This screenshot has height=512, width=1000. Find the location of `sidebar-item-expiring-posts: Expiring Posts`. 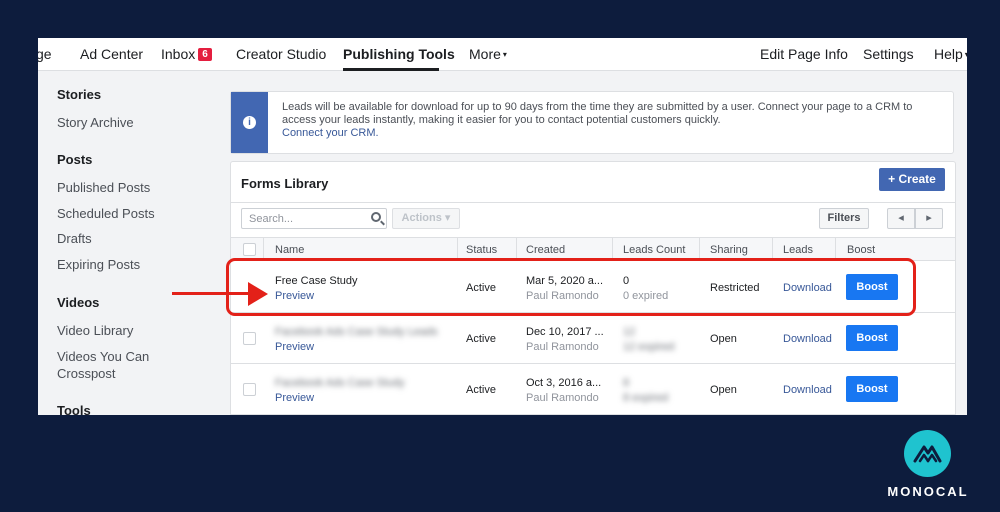

sidebar-item-expiring-posts: Expiring Posts is located at coordinates (98, 264).